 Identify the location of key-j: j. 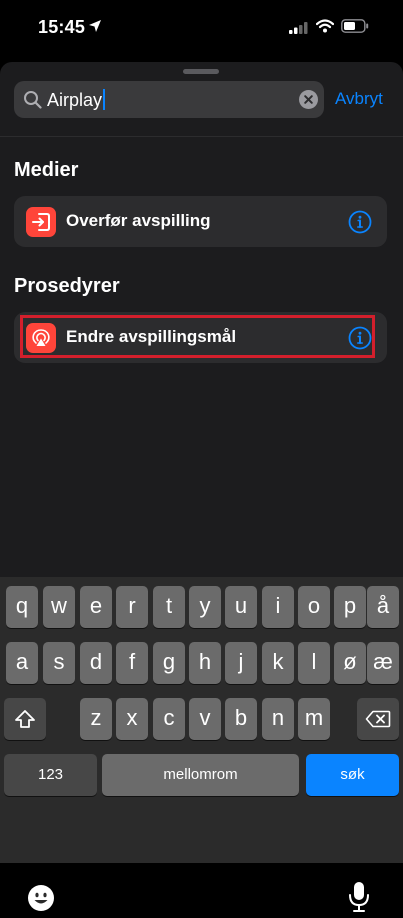
(241, 663).